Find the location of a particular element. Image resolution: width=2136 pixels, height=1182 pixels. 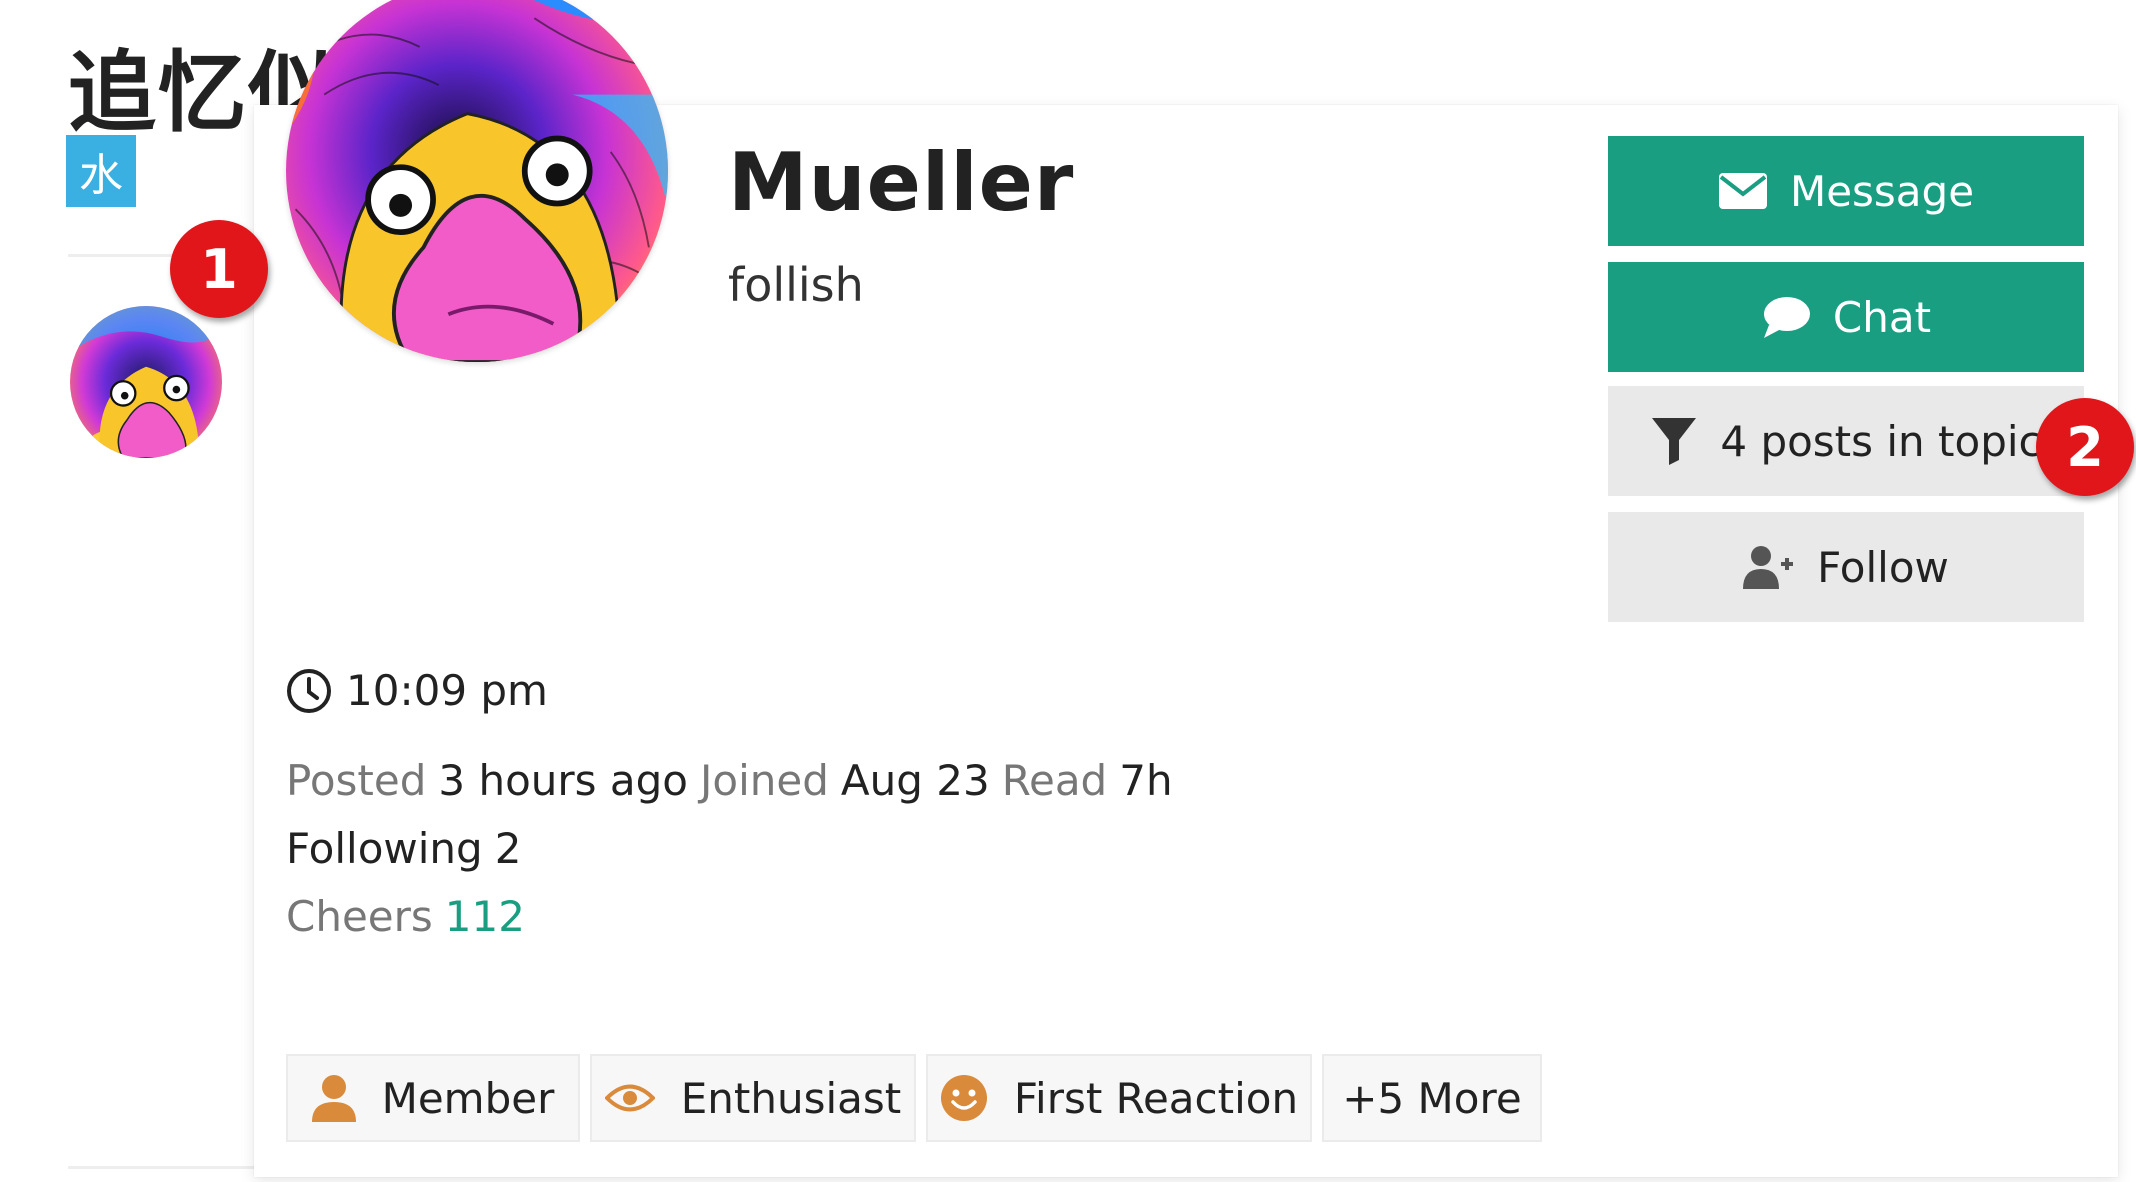

cheers-value: 112 is located at coordinates (484, 916).